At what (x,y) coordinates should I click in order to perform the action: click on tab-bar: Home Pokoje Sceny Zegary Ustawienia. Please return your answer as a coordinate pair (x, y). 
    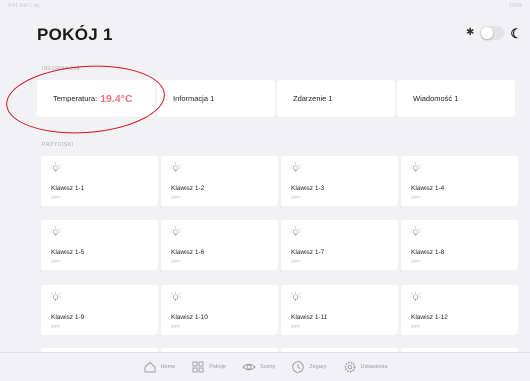
    Looking at the image, I should click on (265, 366).